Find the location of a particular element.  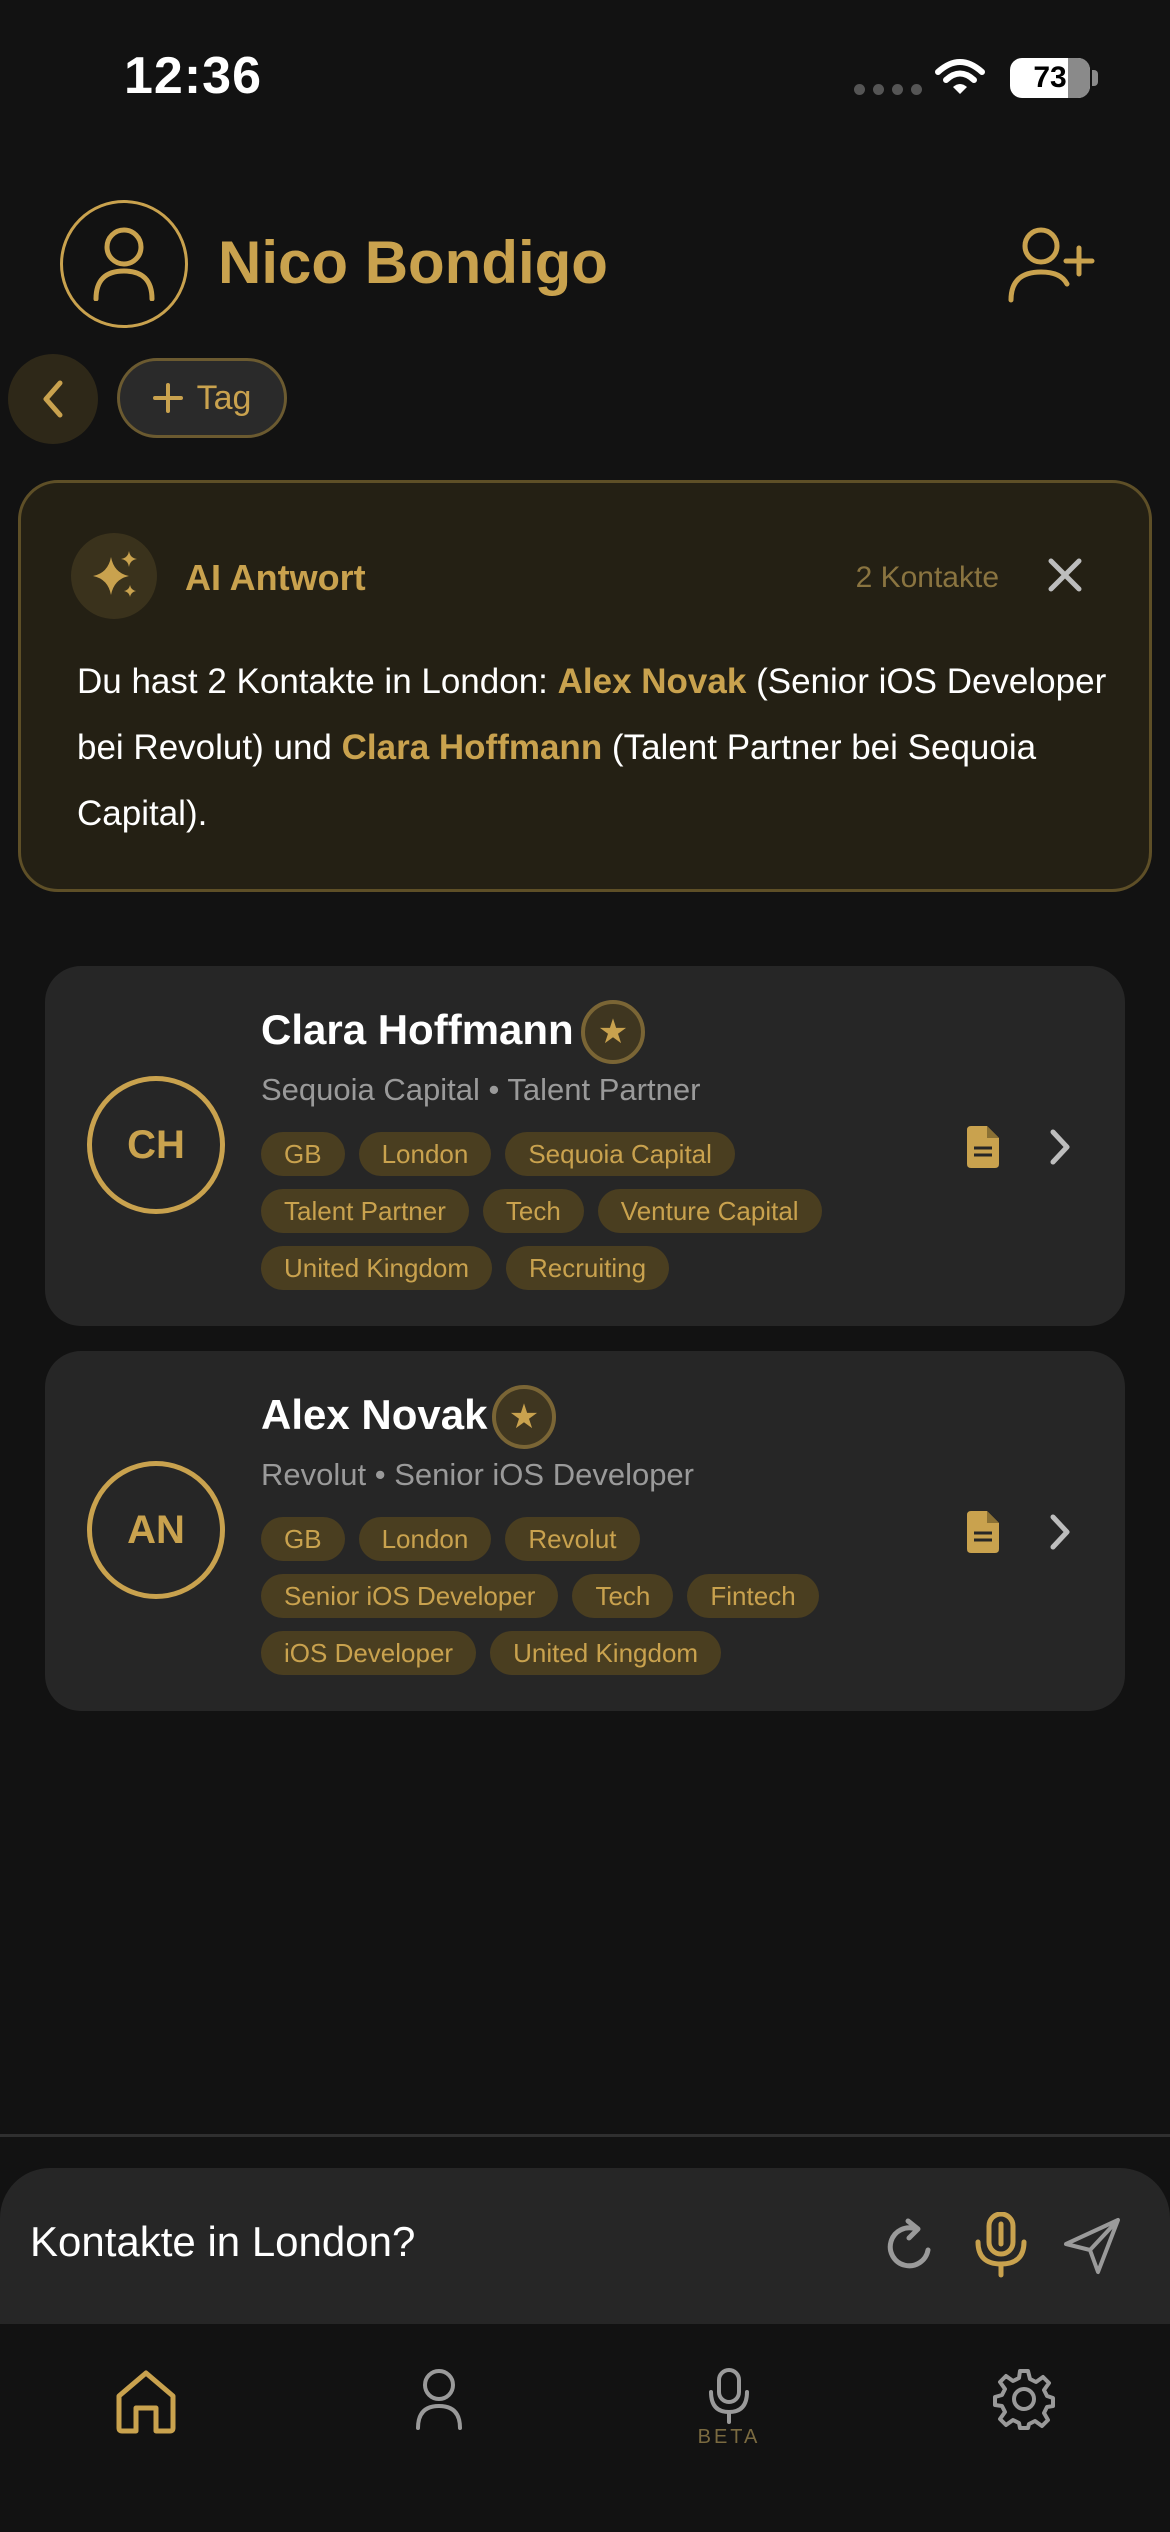

status-time: 12:36 is located at coordinates (193, 76).